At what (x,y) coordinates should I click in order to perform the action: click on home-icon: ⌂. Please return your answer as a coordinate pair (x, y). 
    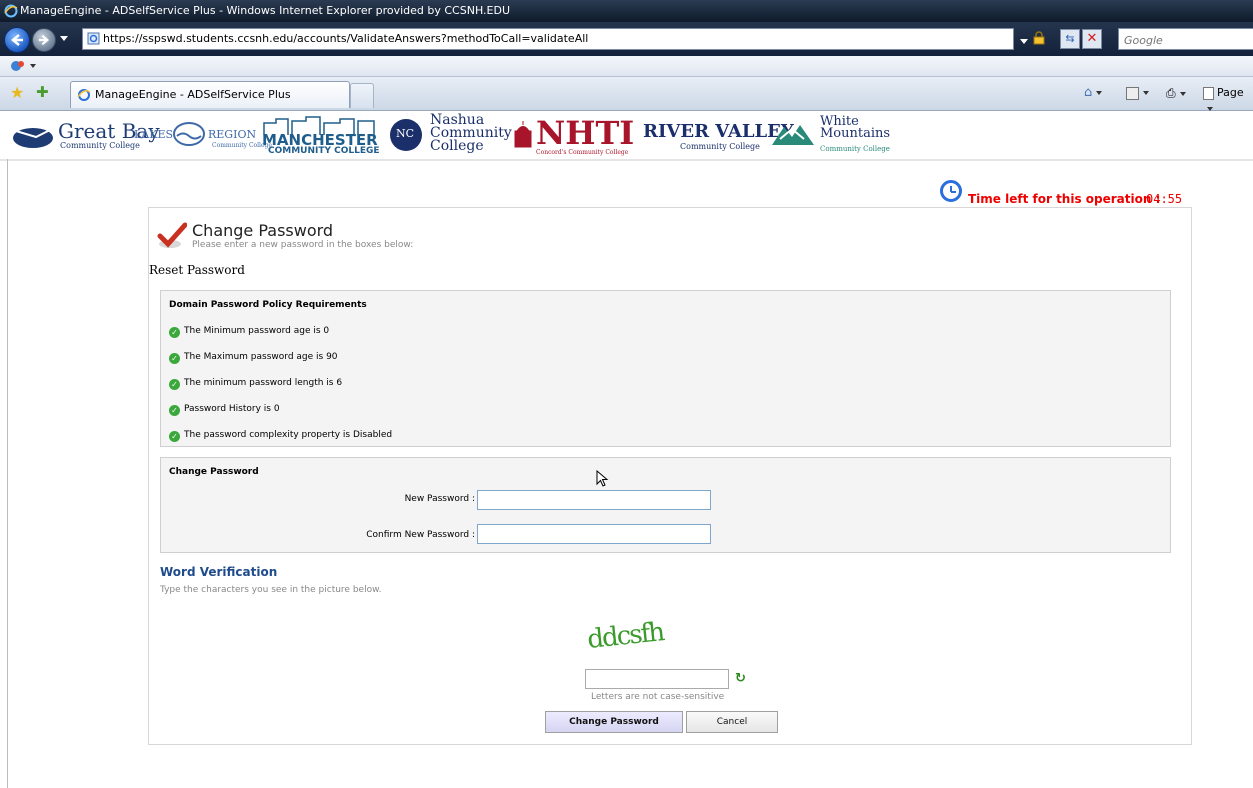
    Looking at the image, I should click on (1088, 92).